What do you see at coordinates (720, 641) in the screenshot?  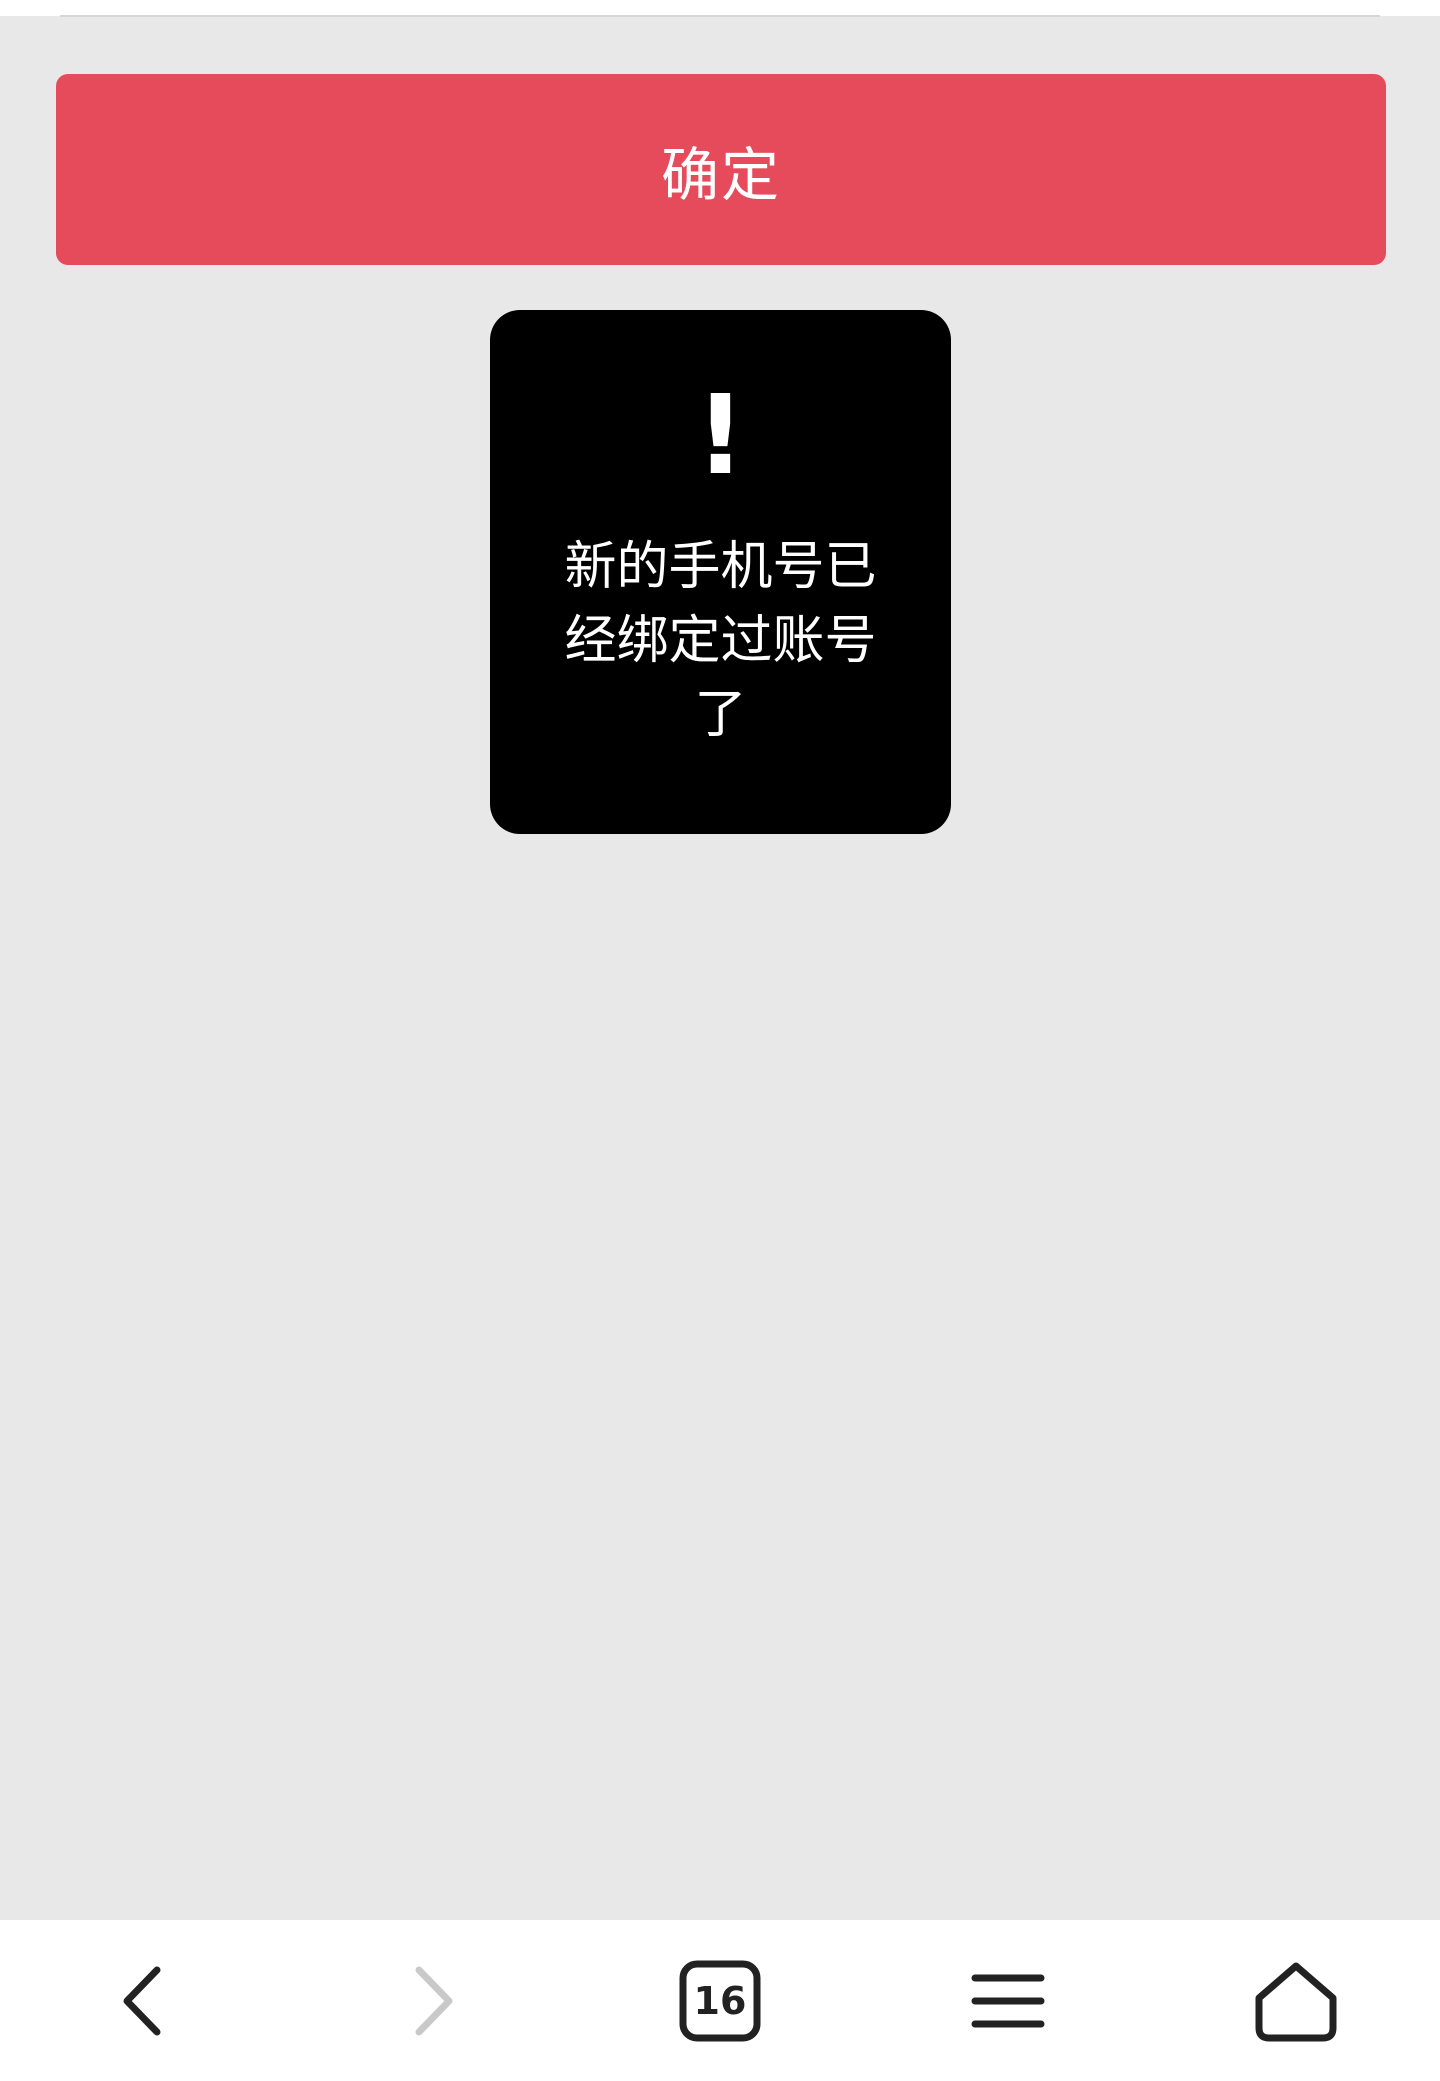 I see `toast-message: 新的手机号已经绑定过账号了` at bounding box center [720, 641].